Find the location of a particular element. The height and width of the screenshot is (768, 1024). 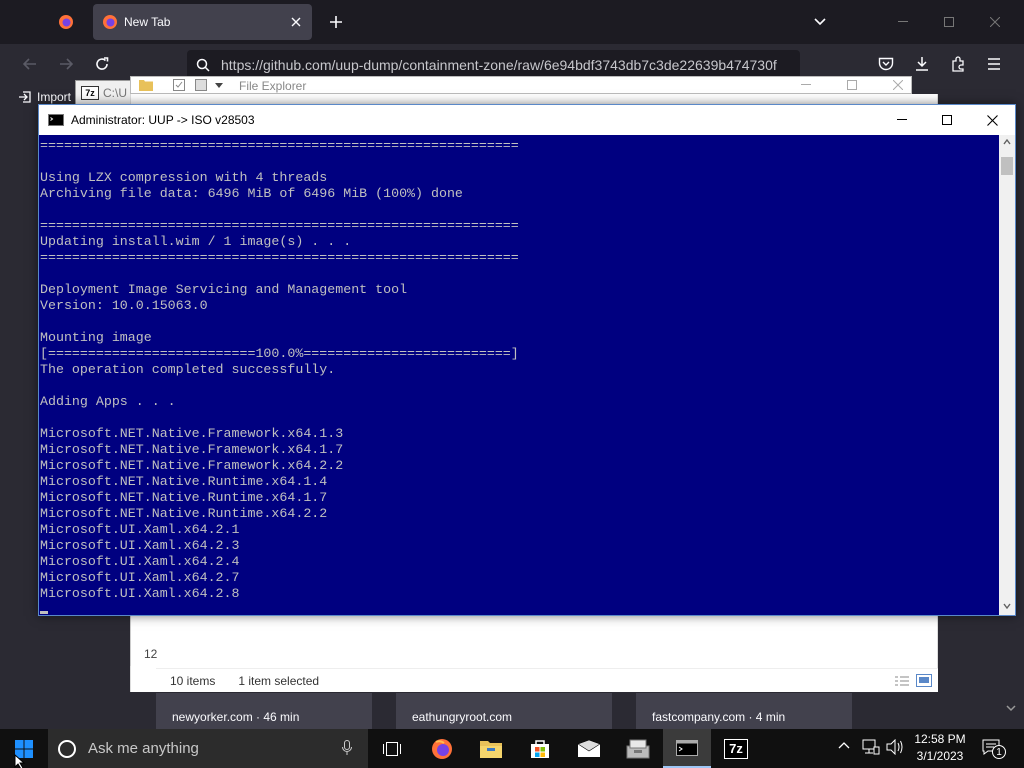

scrollbar-thumb is located at coordinates (1007, 166).